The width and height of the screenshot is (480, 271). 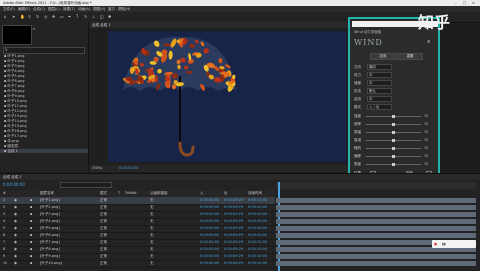 What do you see at coordinates (12, 177) in the screenshot?
I see `tab-timeline: 合成 合成 1` at bounding box center [12, 177].